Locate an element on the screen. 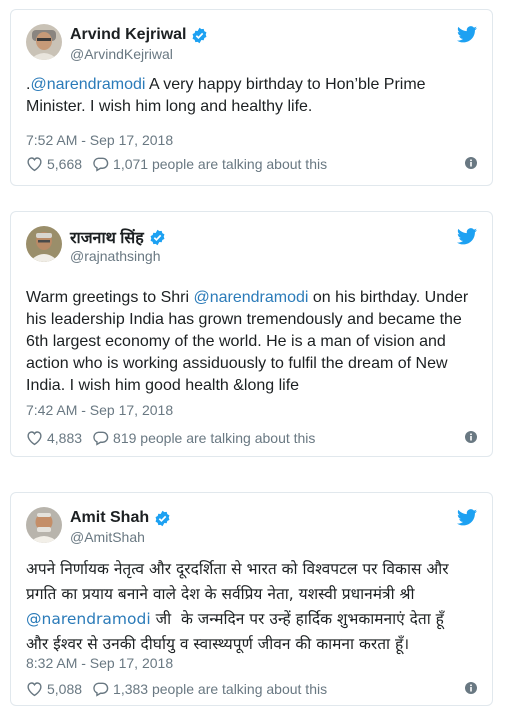  tweet-header: Amit Shah @AmitShah is located at coordinates (251, 527).